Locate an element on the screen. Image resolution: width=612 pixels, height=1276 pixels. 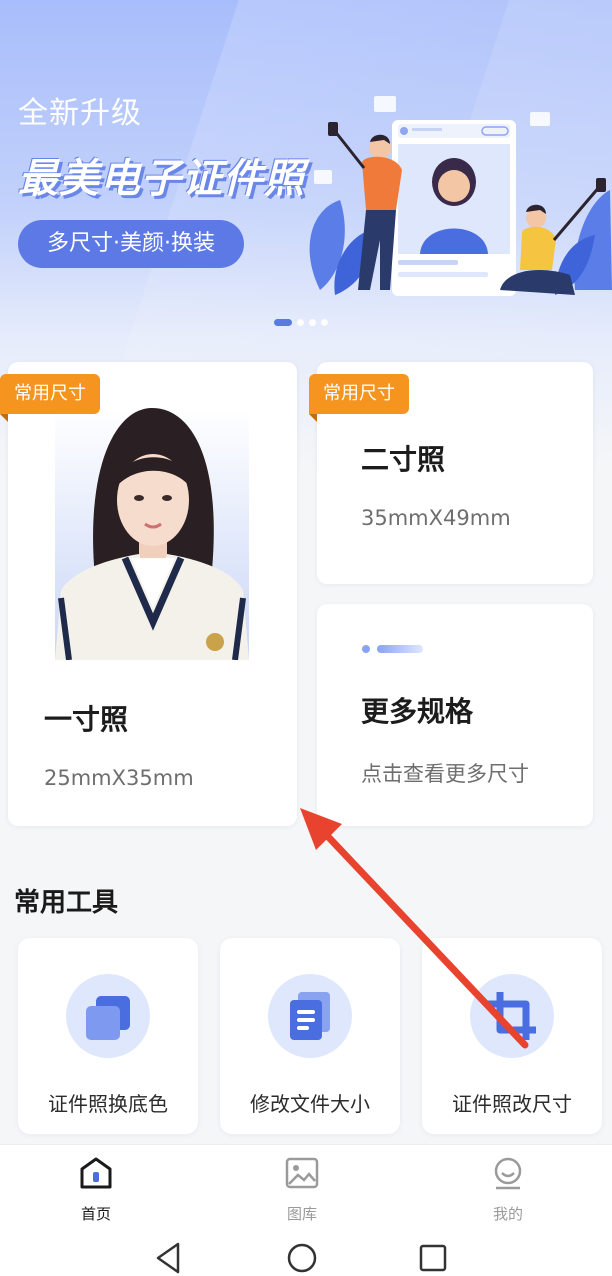
tool-change-background: 证件照换底色 is located at coordinates (108, 1036).